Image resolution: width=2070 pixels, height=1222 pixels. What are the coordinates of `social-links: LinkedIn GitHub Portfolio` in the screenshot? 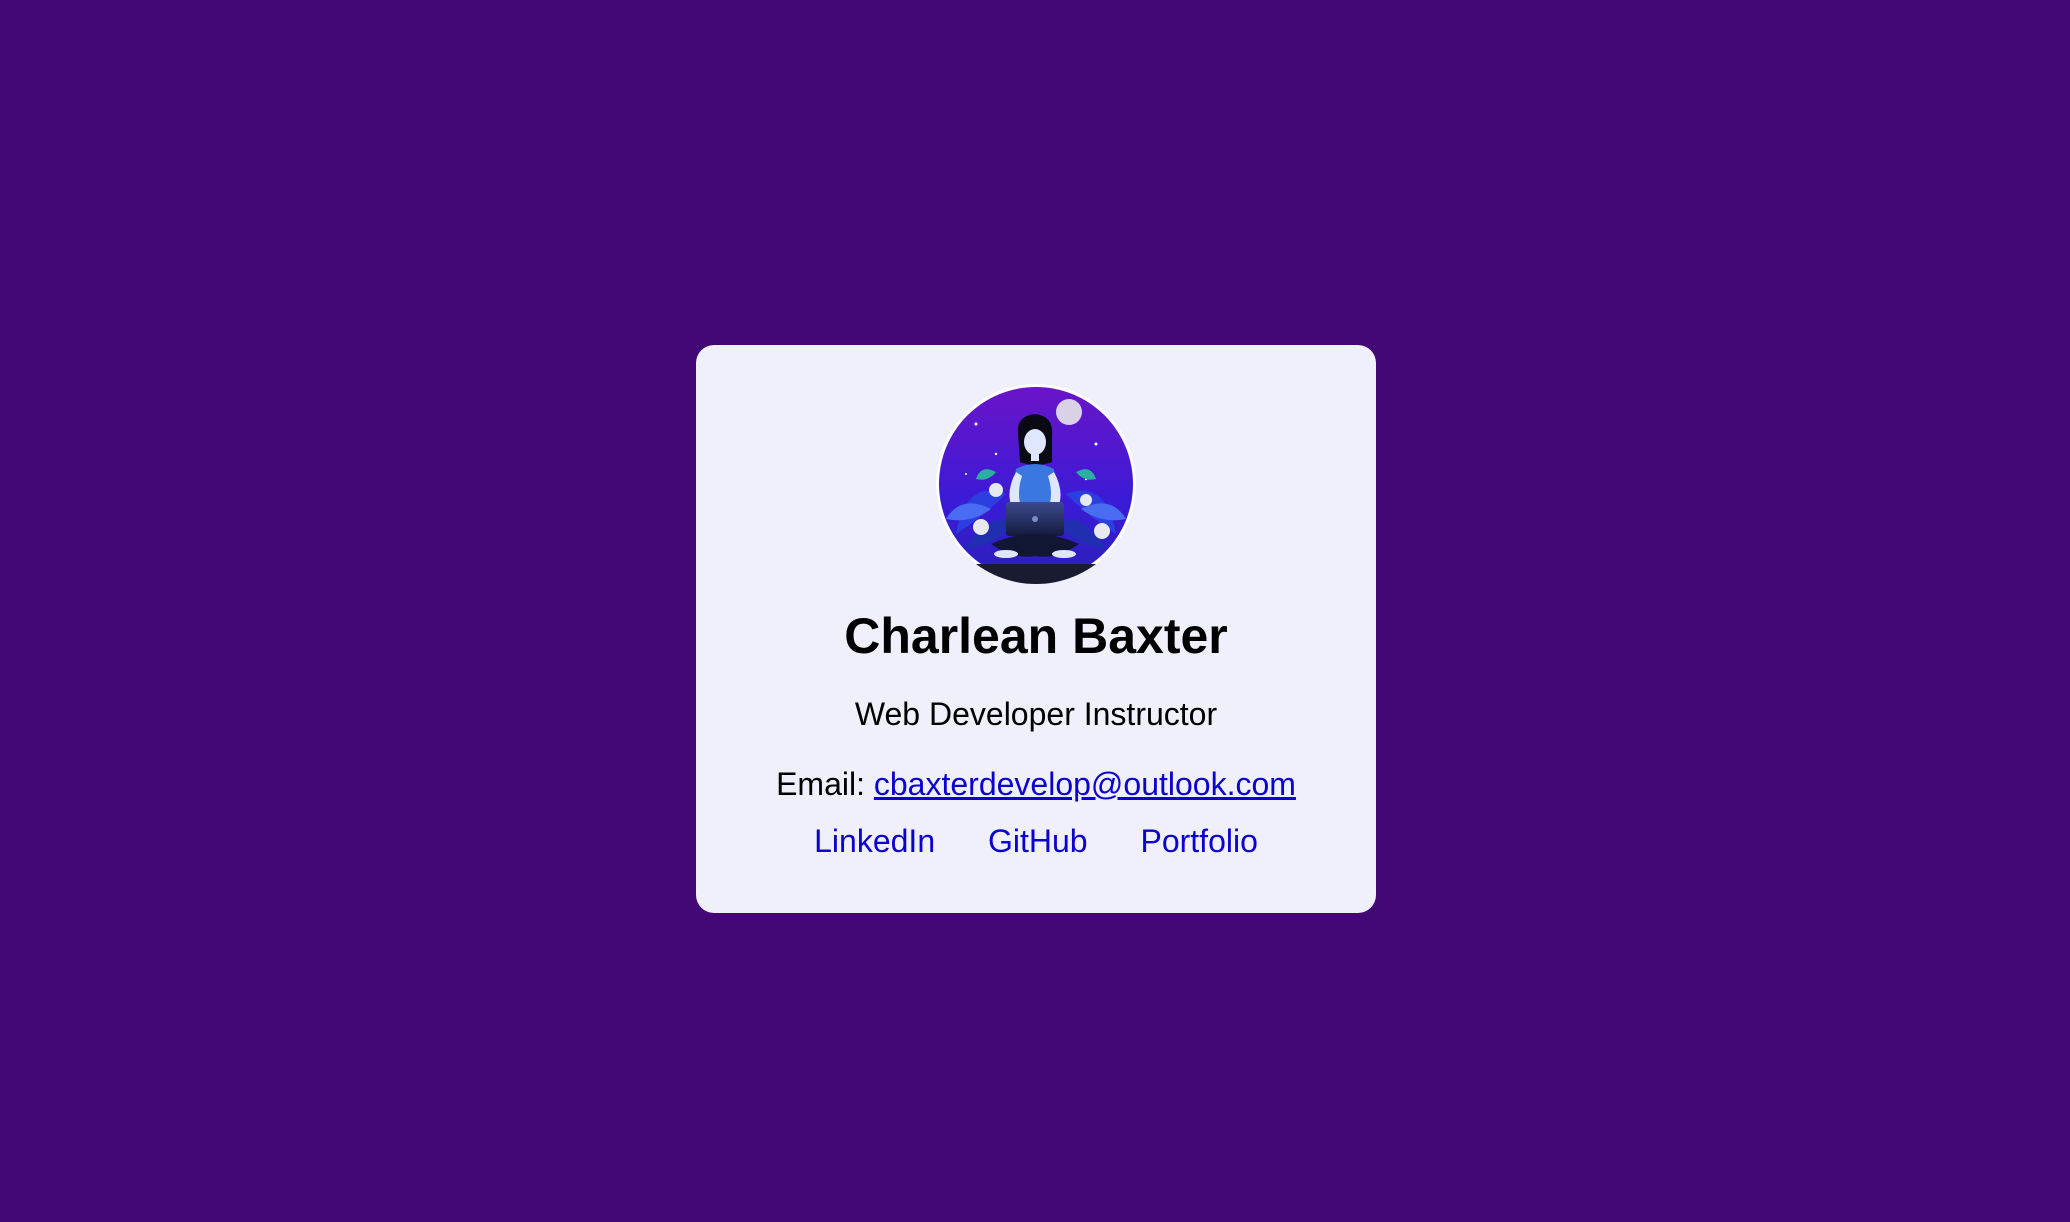 It's located at (1036, 841).